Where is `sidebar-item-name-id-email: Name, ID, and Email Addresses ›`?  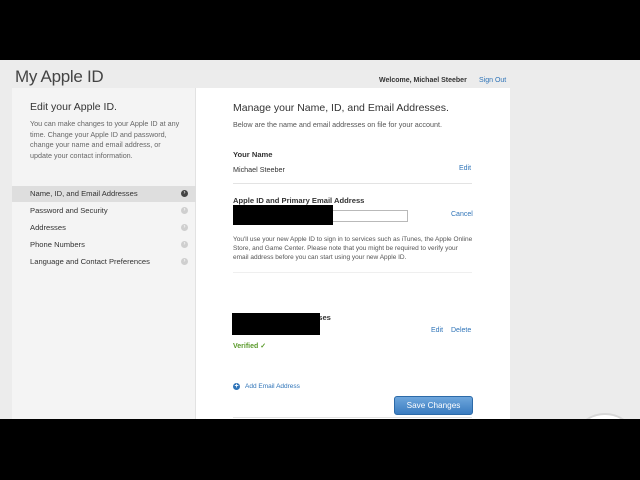
sidebar-item-name-id-email: Name, ID, and Email Addresses › is located at coordinates (104, 194).